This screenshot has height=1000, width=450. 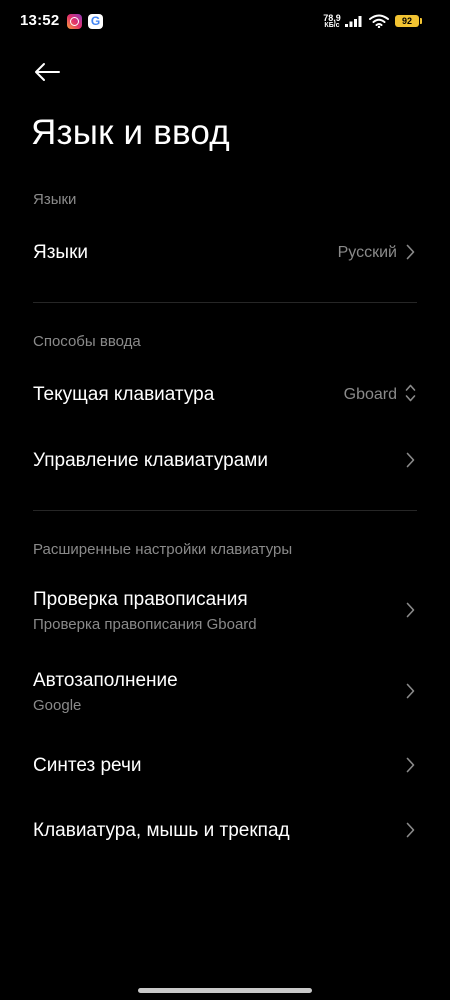 What do you see at coordinates (225, 692) in the screenshot?
I see `settings-row-autofill: Автозаполнение Google` at bounding box center [225, 692].